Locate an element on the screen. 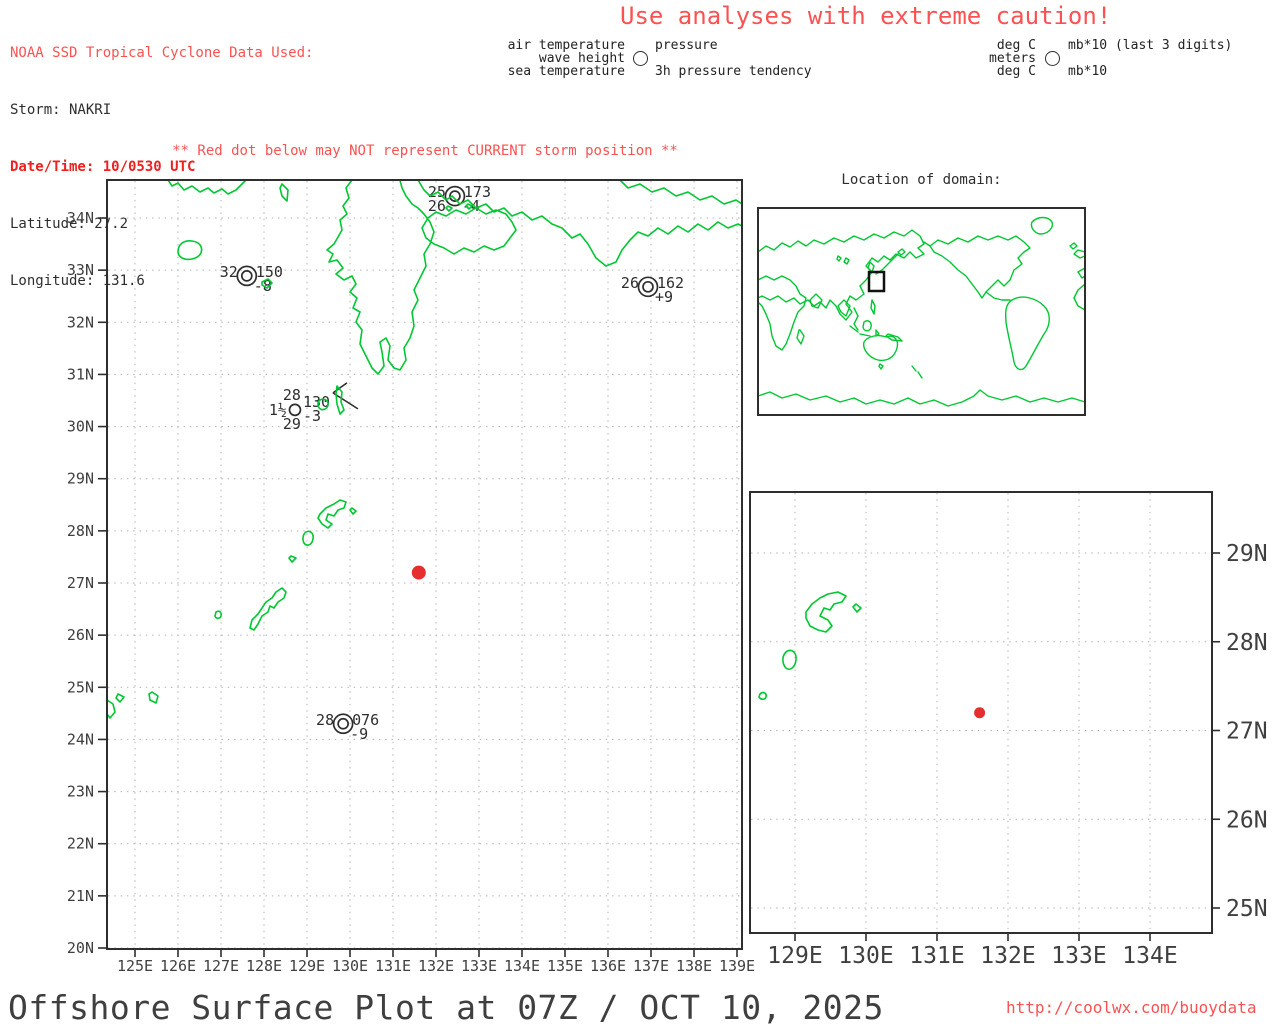  station-plot: 32 150-8 is located at coordinates (251, 279).